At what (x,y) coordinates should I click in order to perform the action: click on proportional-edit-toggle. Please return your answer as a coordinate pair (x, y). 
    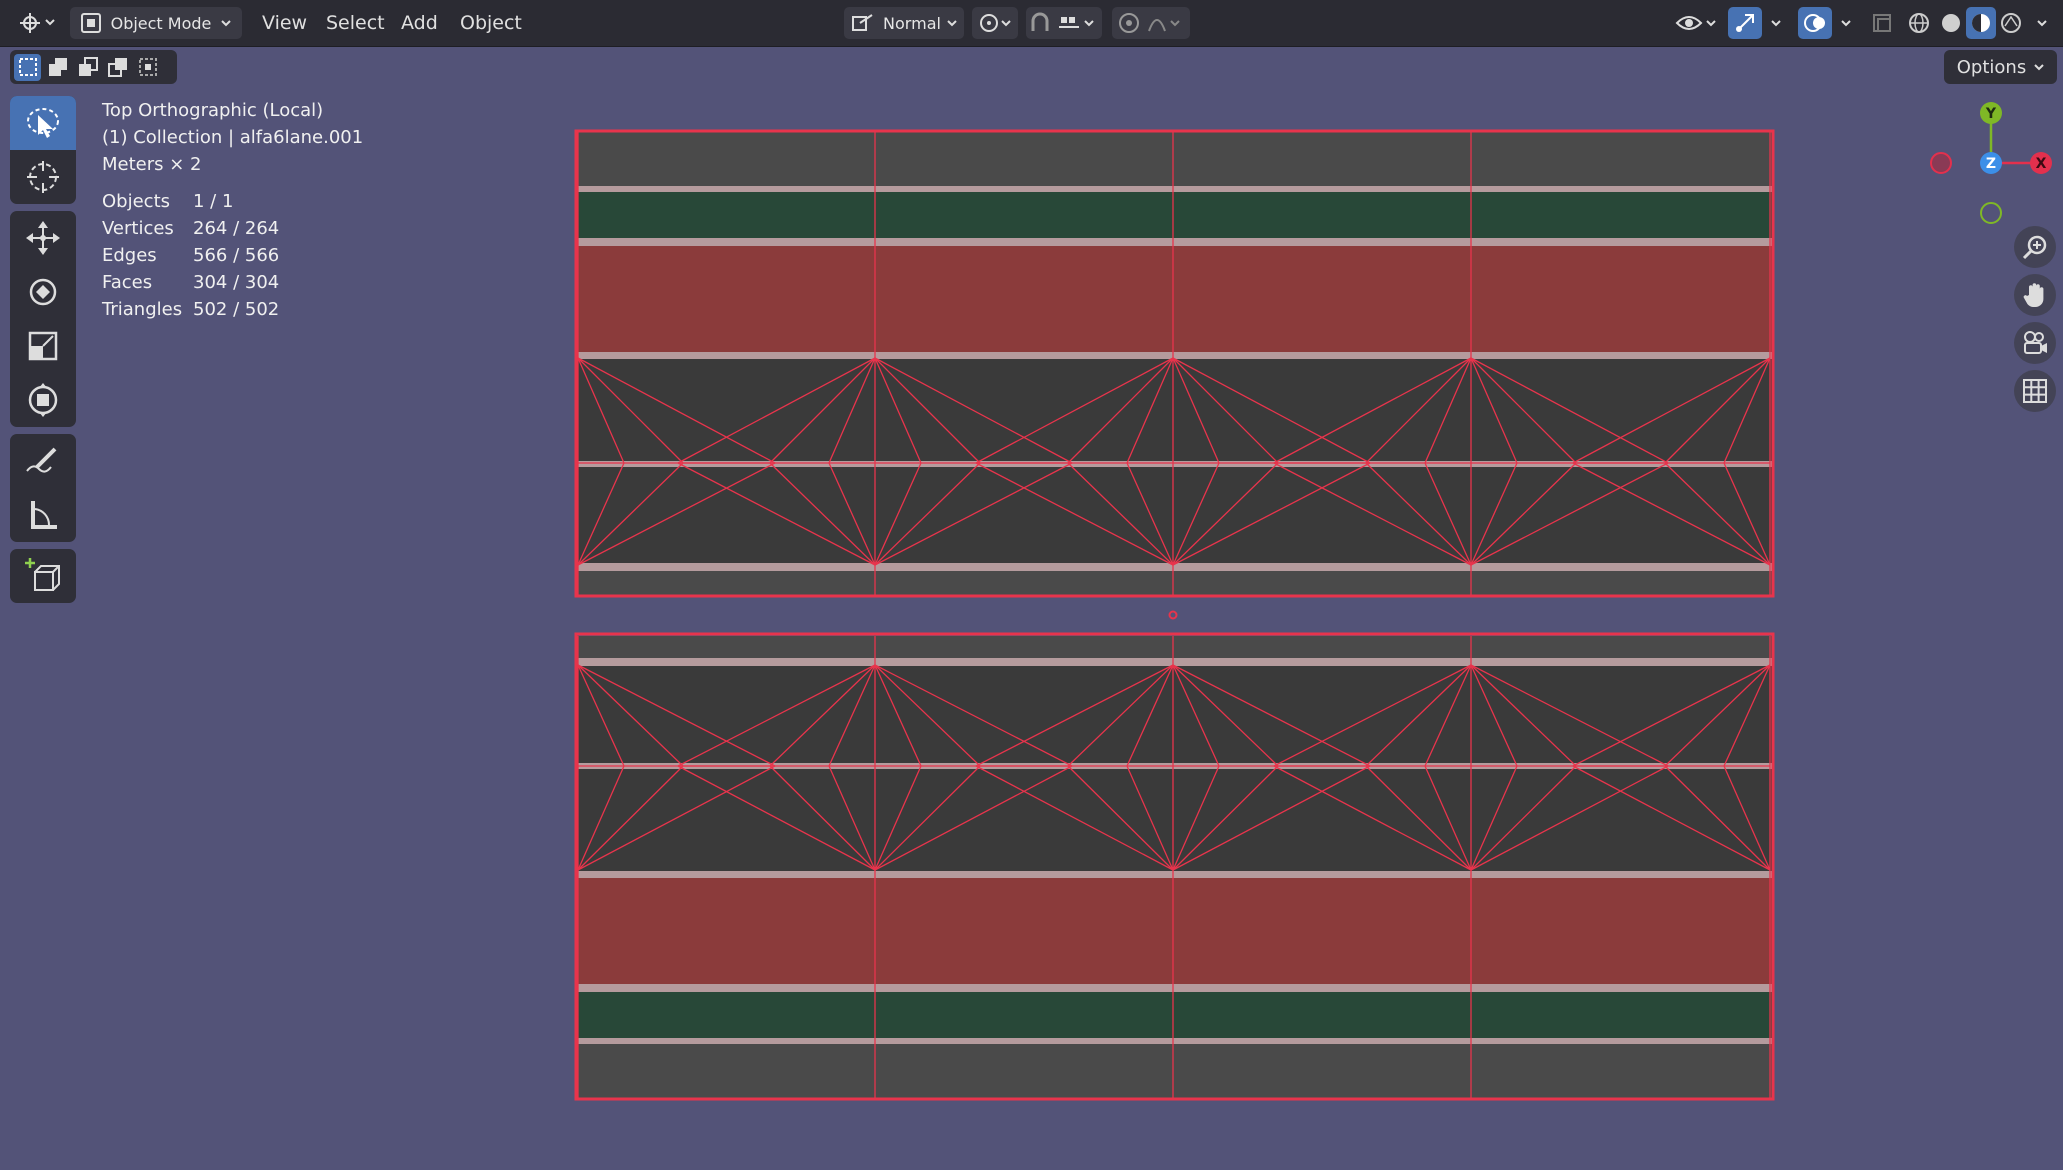
    Looking at the image, I should click on (1151, 23).